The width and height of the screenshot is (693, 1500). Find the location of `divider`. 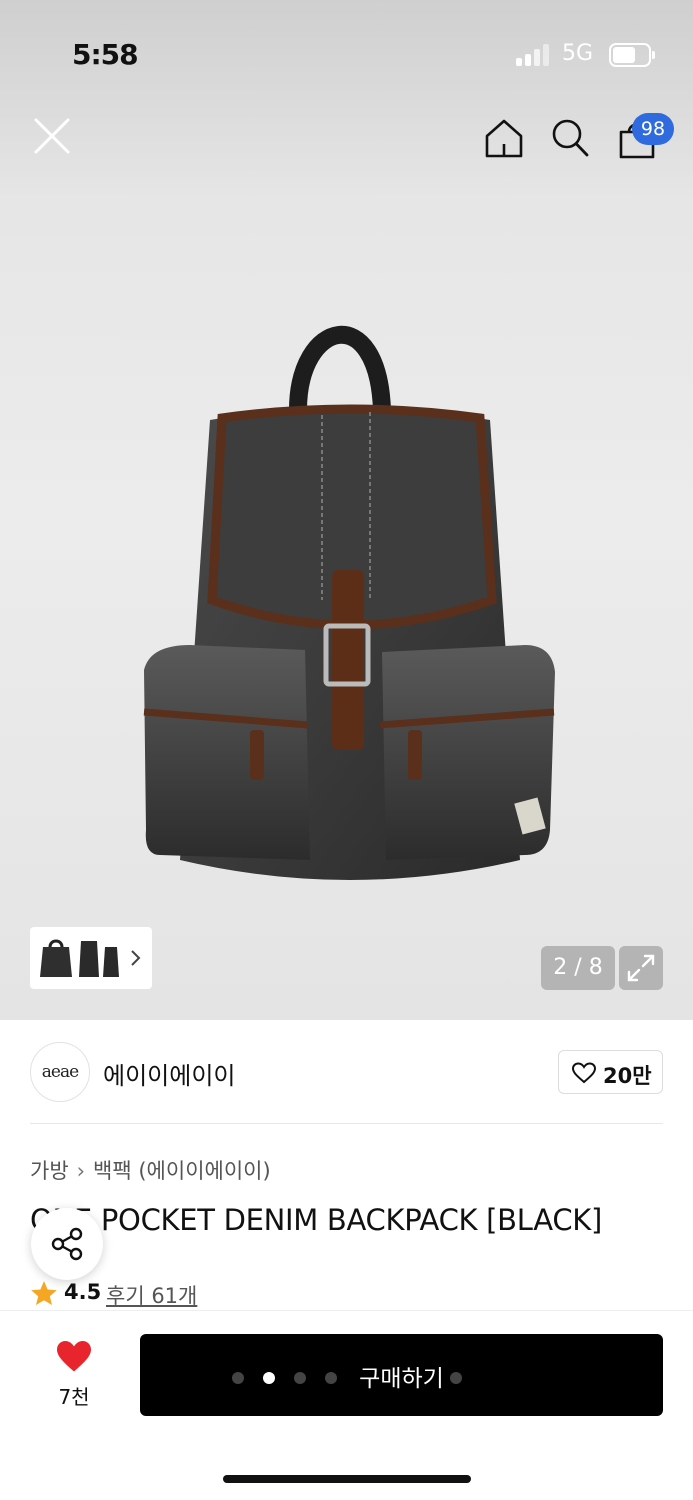

divider is located at coordinates (346, 1123).